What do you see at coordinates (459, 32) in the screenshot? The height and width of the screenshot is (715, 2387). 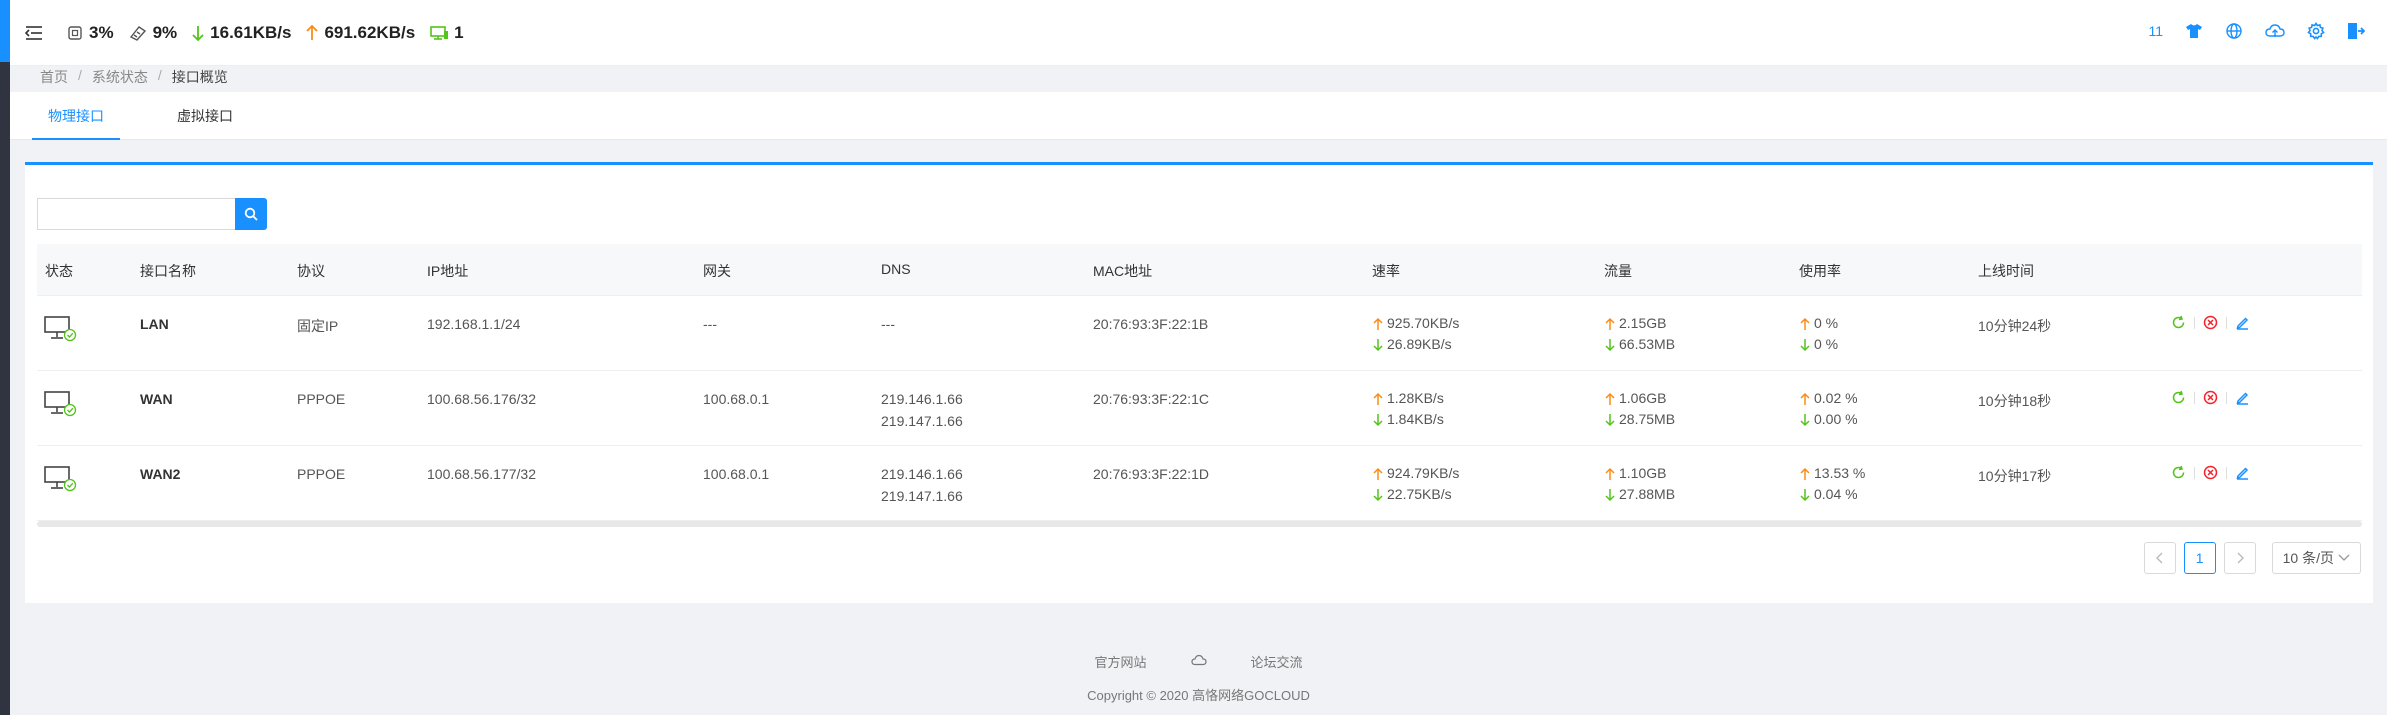 I see `devices-value: 1` at bounding box center [459, 32].